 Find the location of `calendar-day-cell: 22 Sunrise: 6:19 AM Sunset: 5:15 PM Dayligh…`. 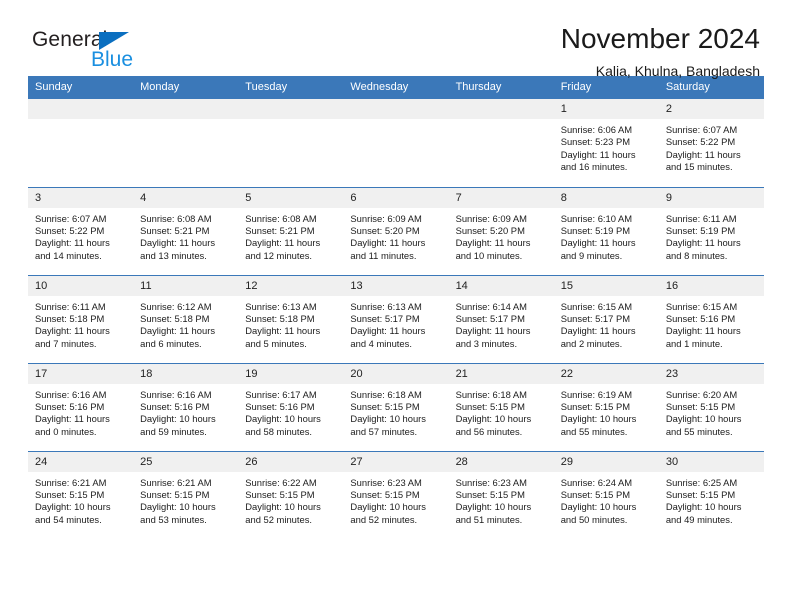

calendar-day-cell: 22 Sunrise: 6:19 AM Sunset: 5:15 PM Dayligh… is located at coordinates (606, 406).